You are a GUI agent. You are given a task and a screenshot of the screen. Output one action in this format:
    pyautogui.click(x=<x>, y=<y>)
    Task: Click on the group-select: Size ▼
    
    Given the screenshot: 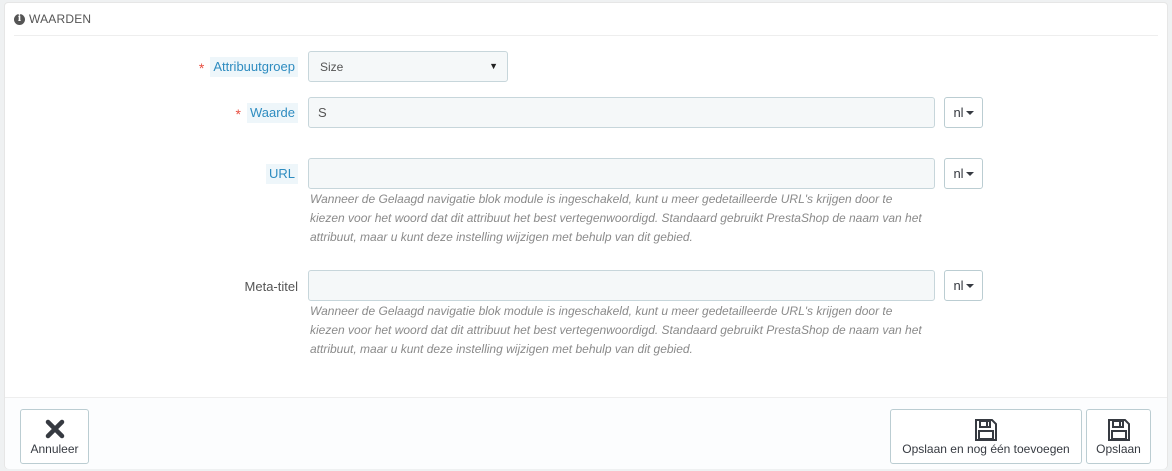 What is the action you would take?
    pyautogui.click(x=408, y=66)
    